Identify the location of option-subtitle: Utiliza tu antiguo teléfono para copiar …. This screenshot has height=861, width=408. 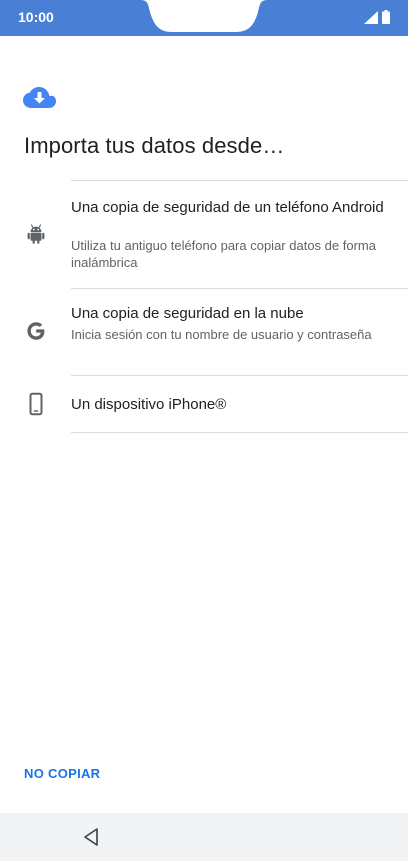
(223, 254).